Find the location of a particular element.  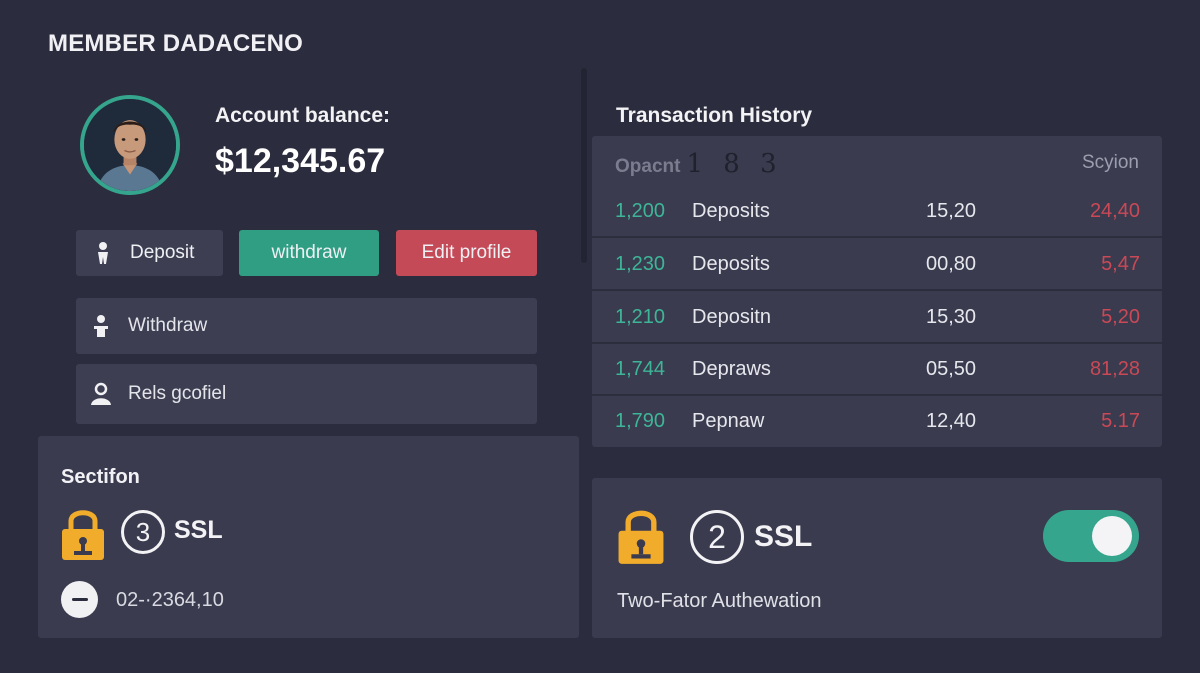

withdraw-button: withdraw is located at coordinates (309, 253).